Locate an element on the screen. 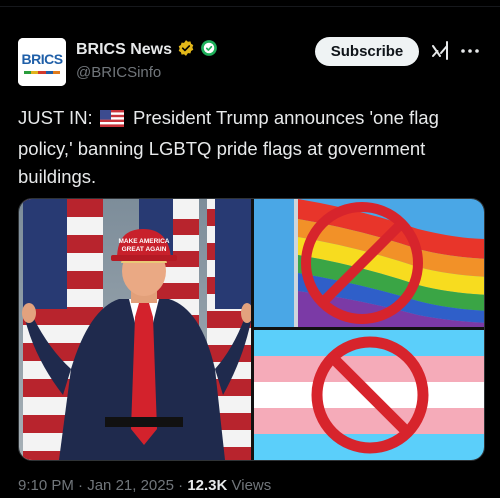 Image resolution: width=500 pixels, height=498 pixels. account-handle: @BRICSinfo is located at coordinates (118, 72).